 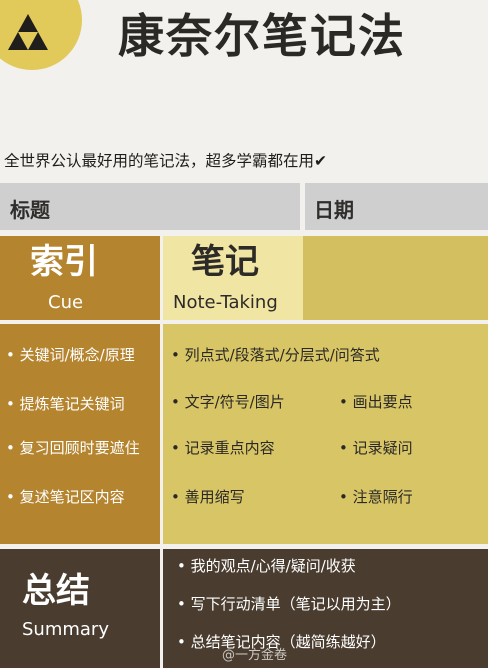 I want to click on cue-item: • 复习回顾时要遮住, so click(x=73, y=448).